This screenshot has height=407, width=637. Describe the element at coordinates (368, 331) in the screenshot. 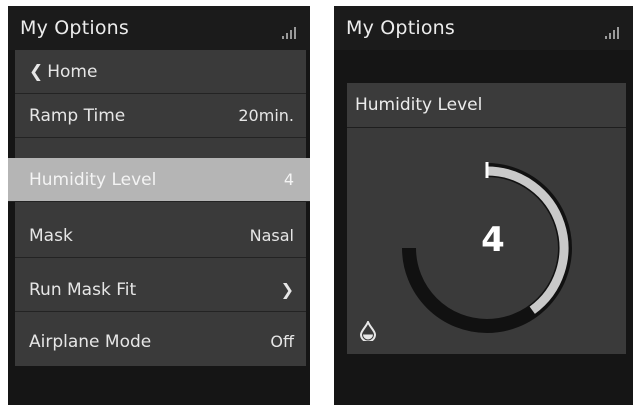

I see `water-drop-icon` at that location.